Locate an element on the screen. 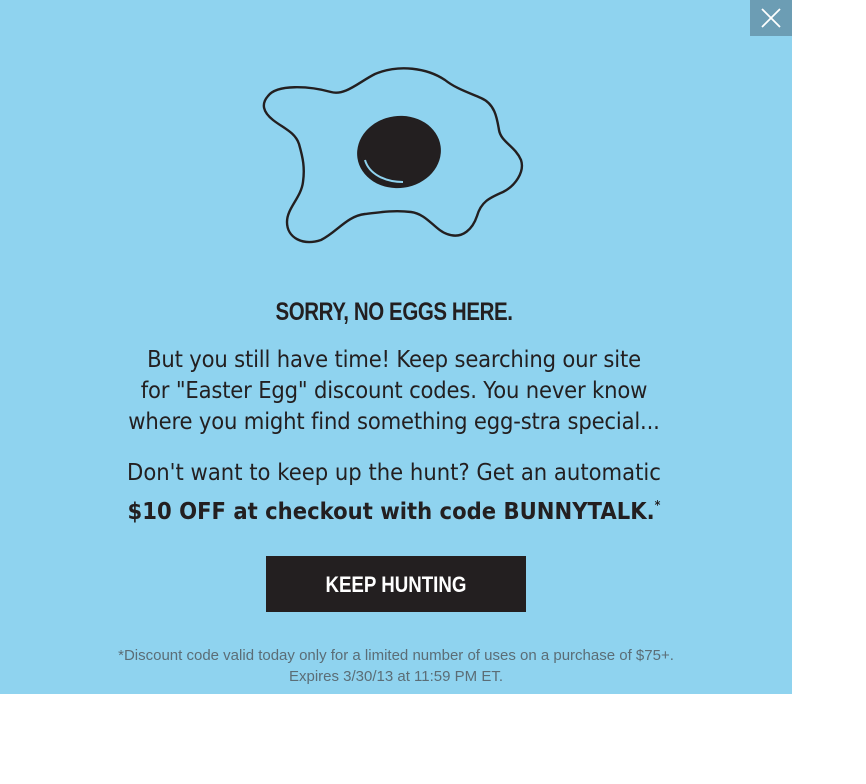  modal-title: SORRY, NO EGGS HERE. is located at coordinates (394, 312).